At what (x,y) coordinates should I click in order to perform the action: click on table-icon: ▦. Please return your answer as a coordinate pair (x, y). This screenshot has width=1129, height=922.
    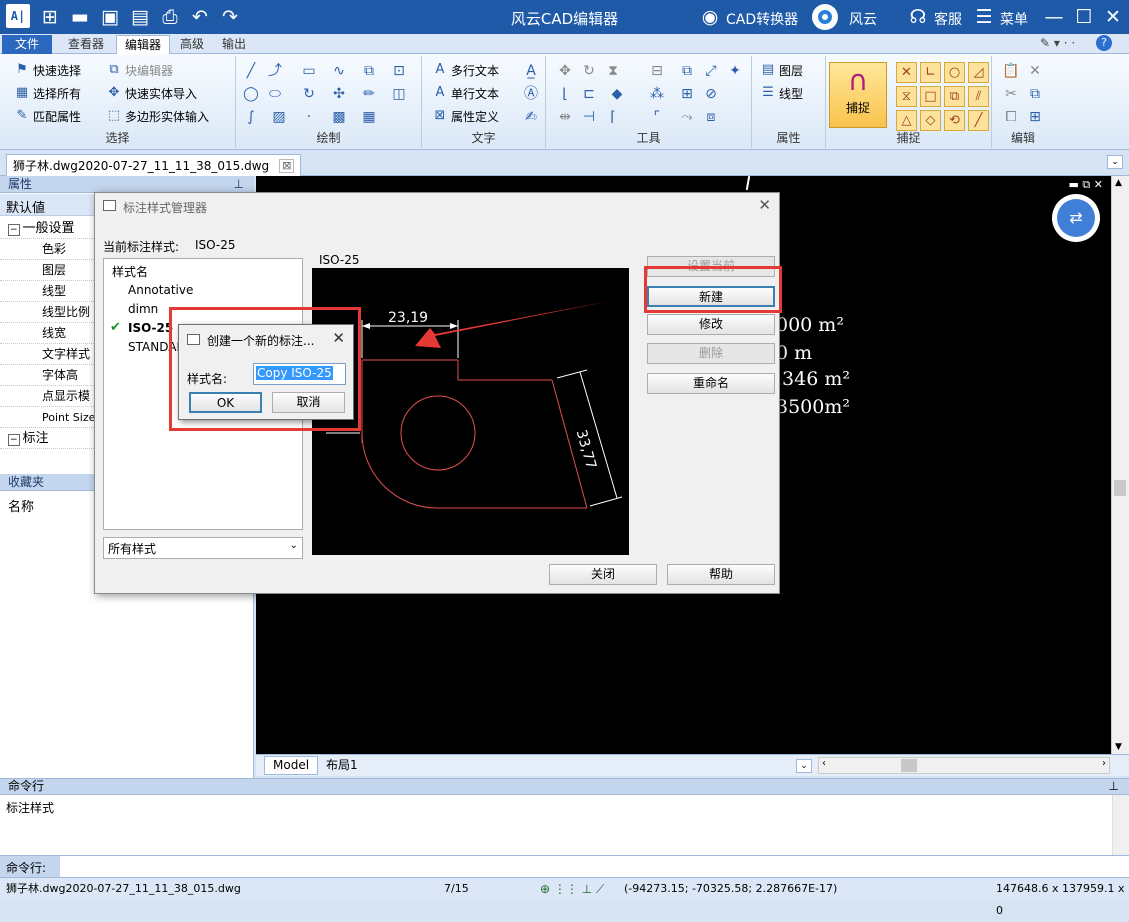
    Looking at the image, I should click on (369, 117).